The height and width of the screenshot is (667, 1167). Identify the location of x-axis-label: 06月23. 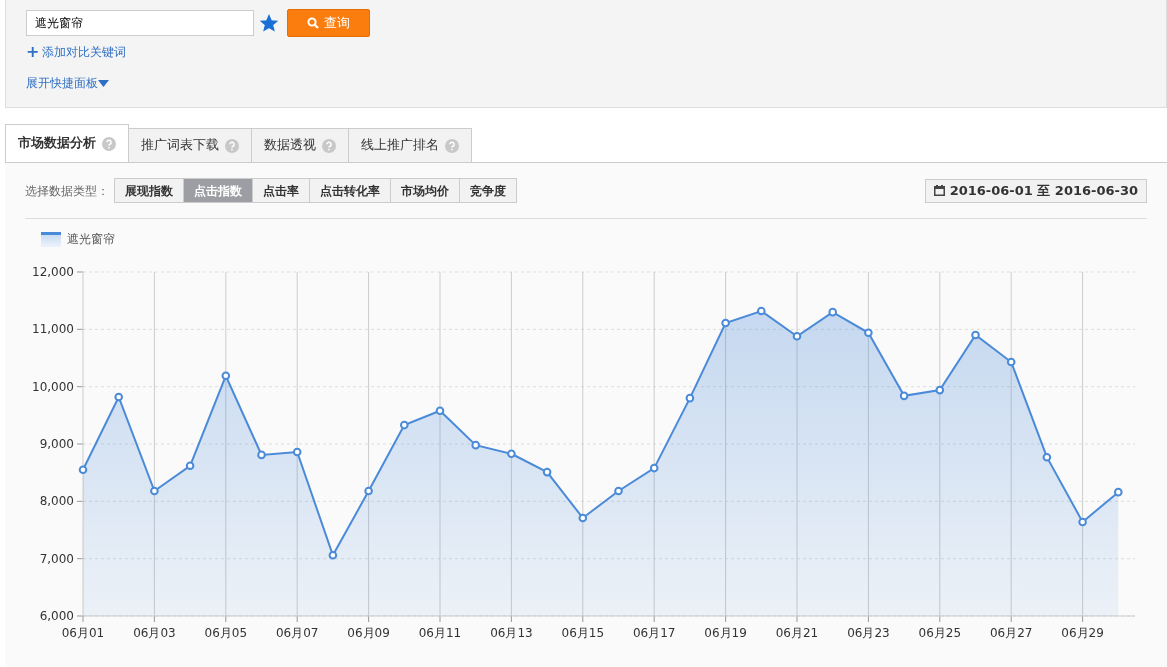
(868, 633).